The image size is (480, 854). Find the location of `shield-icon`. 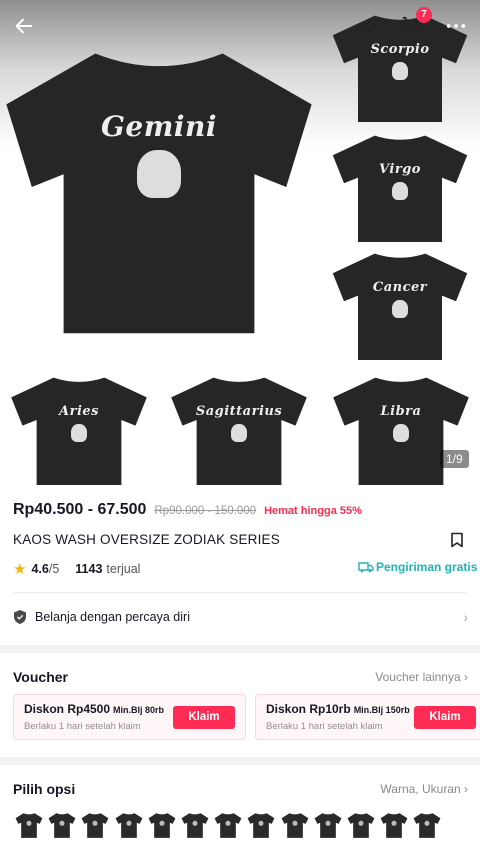

shield-icon is located at coordinates (20, 617).